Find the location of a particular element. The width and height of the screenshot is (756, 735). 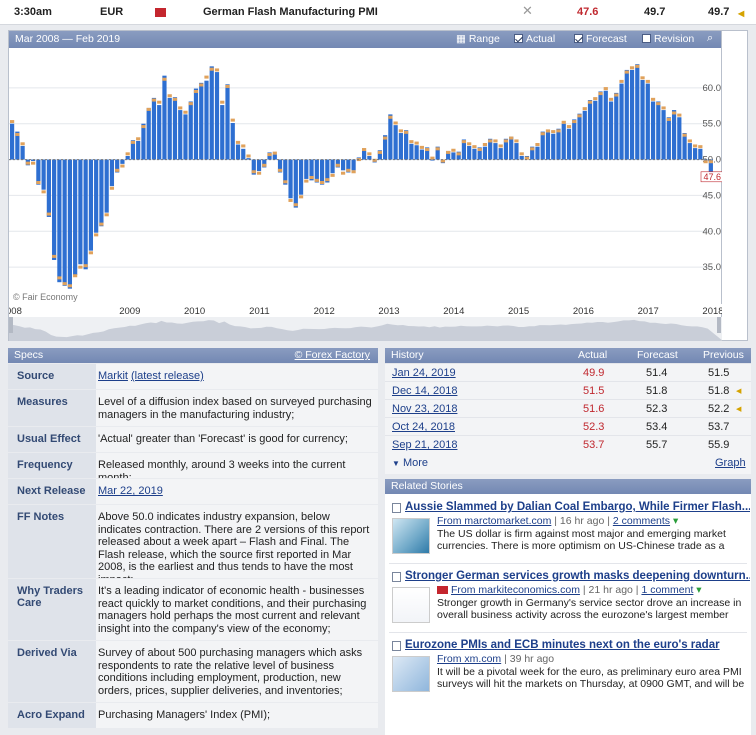

chevron-down-icon: ▾ is located at coordinates (674, 521).